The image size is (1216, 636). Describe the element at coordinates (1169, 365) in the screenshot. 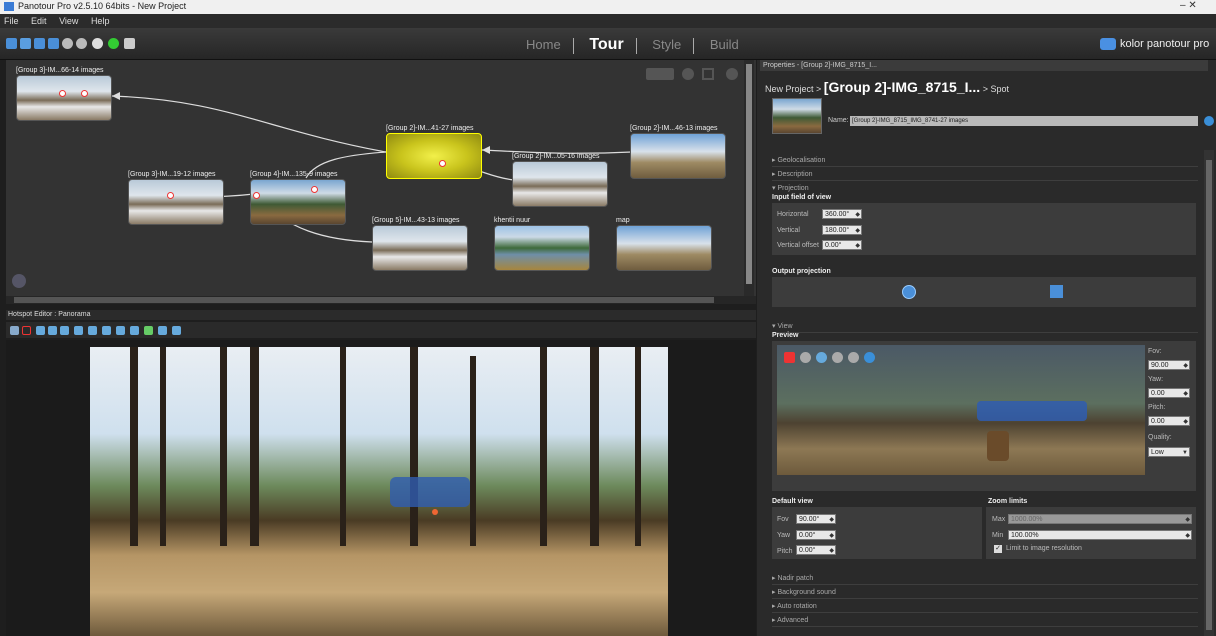

I see `preview-fov-field: 90.00 ◆` at that location.